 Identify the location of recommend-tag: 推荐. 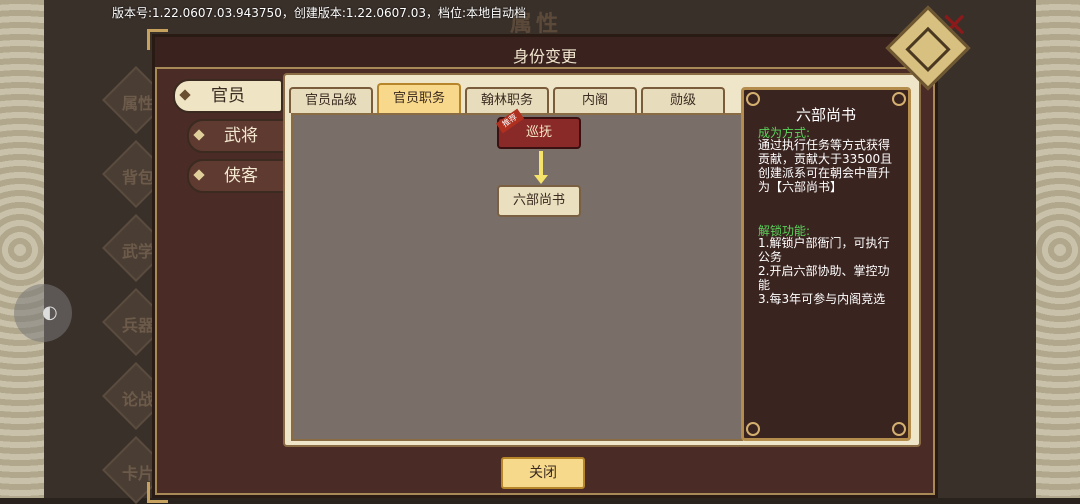
(510, 121).